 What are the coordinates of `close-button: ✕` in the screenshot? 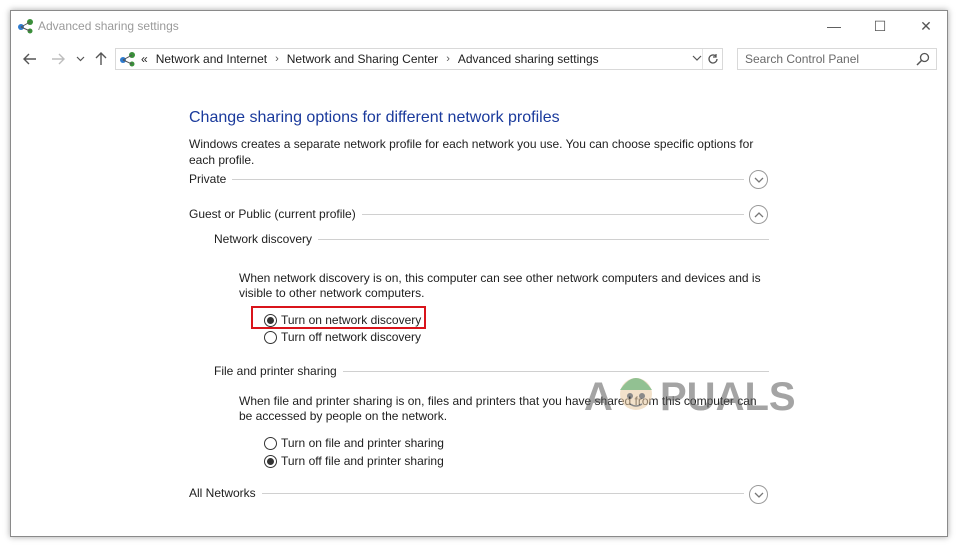 It's located at (925, 26).